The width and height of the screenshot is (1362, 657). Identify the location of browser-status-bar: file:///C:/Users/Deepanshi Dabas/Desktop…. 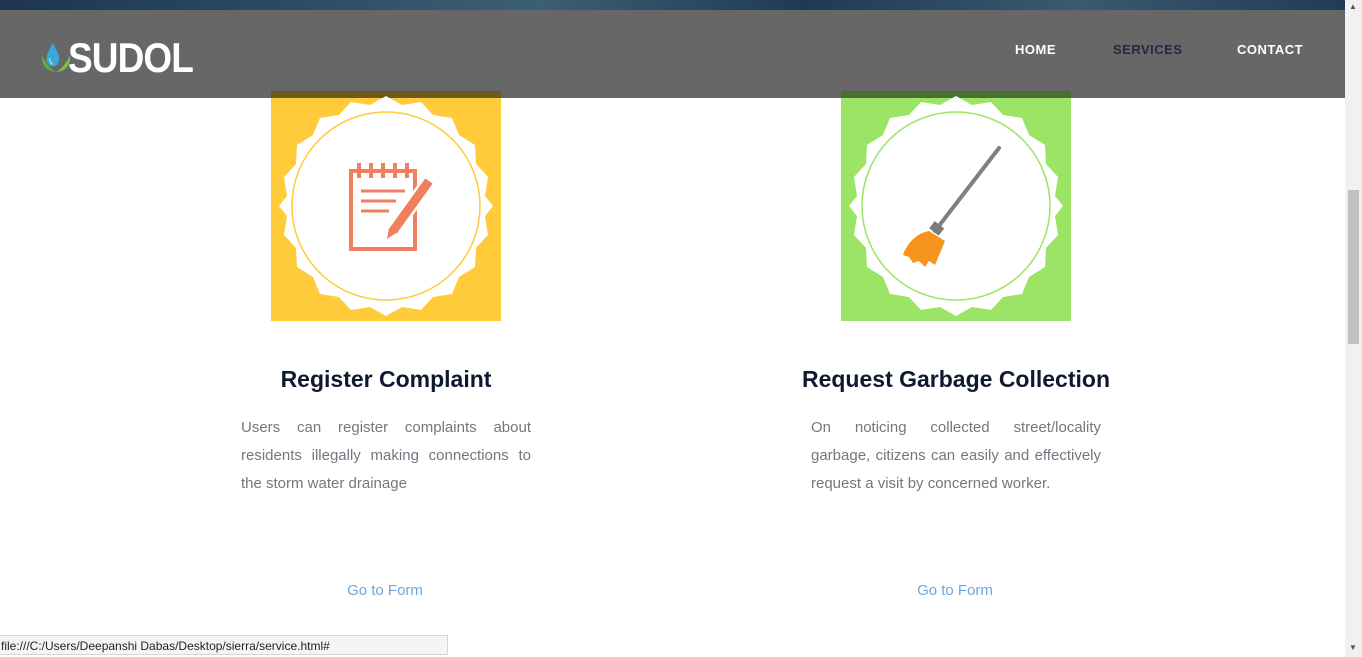
(224, 645).